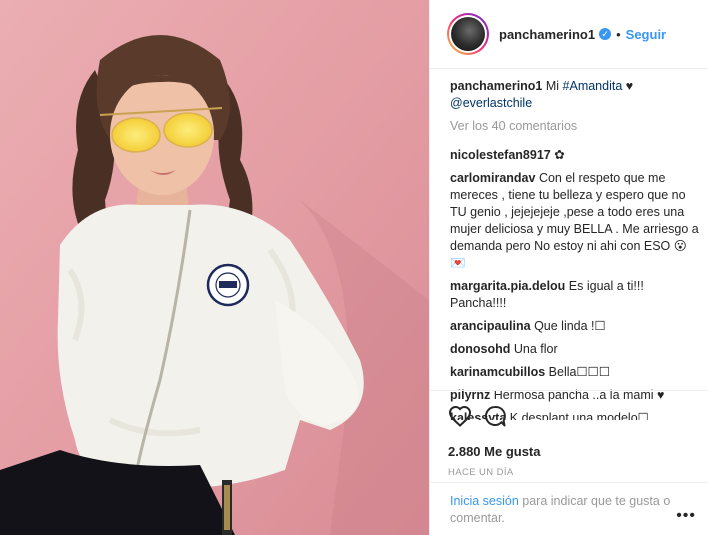 Image resolution: width=708 pixels, height=535 pixels. I want to click on caption-username: panchamerino1, so click(496, 86).